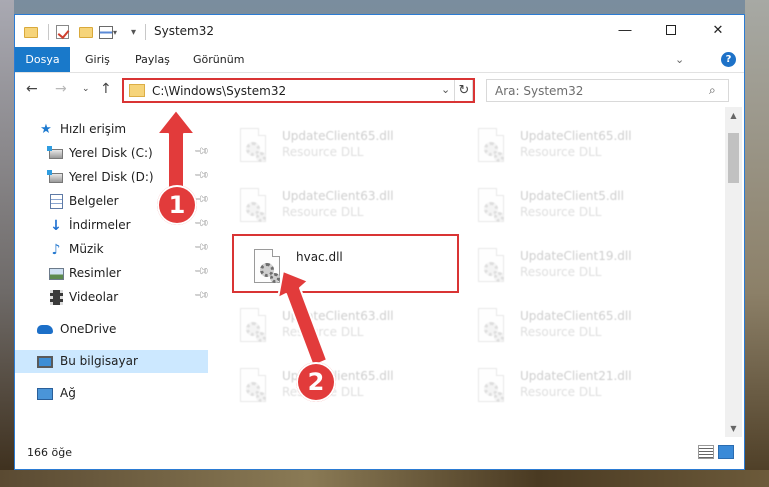  I want to click on file-item: UpdateClient5.dll Resource DLL, so click(577, 207).